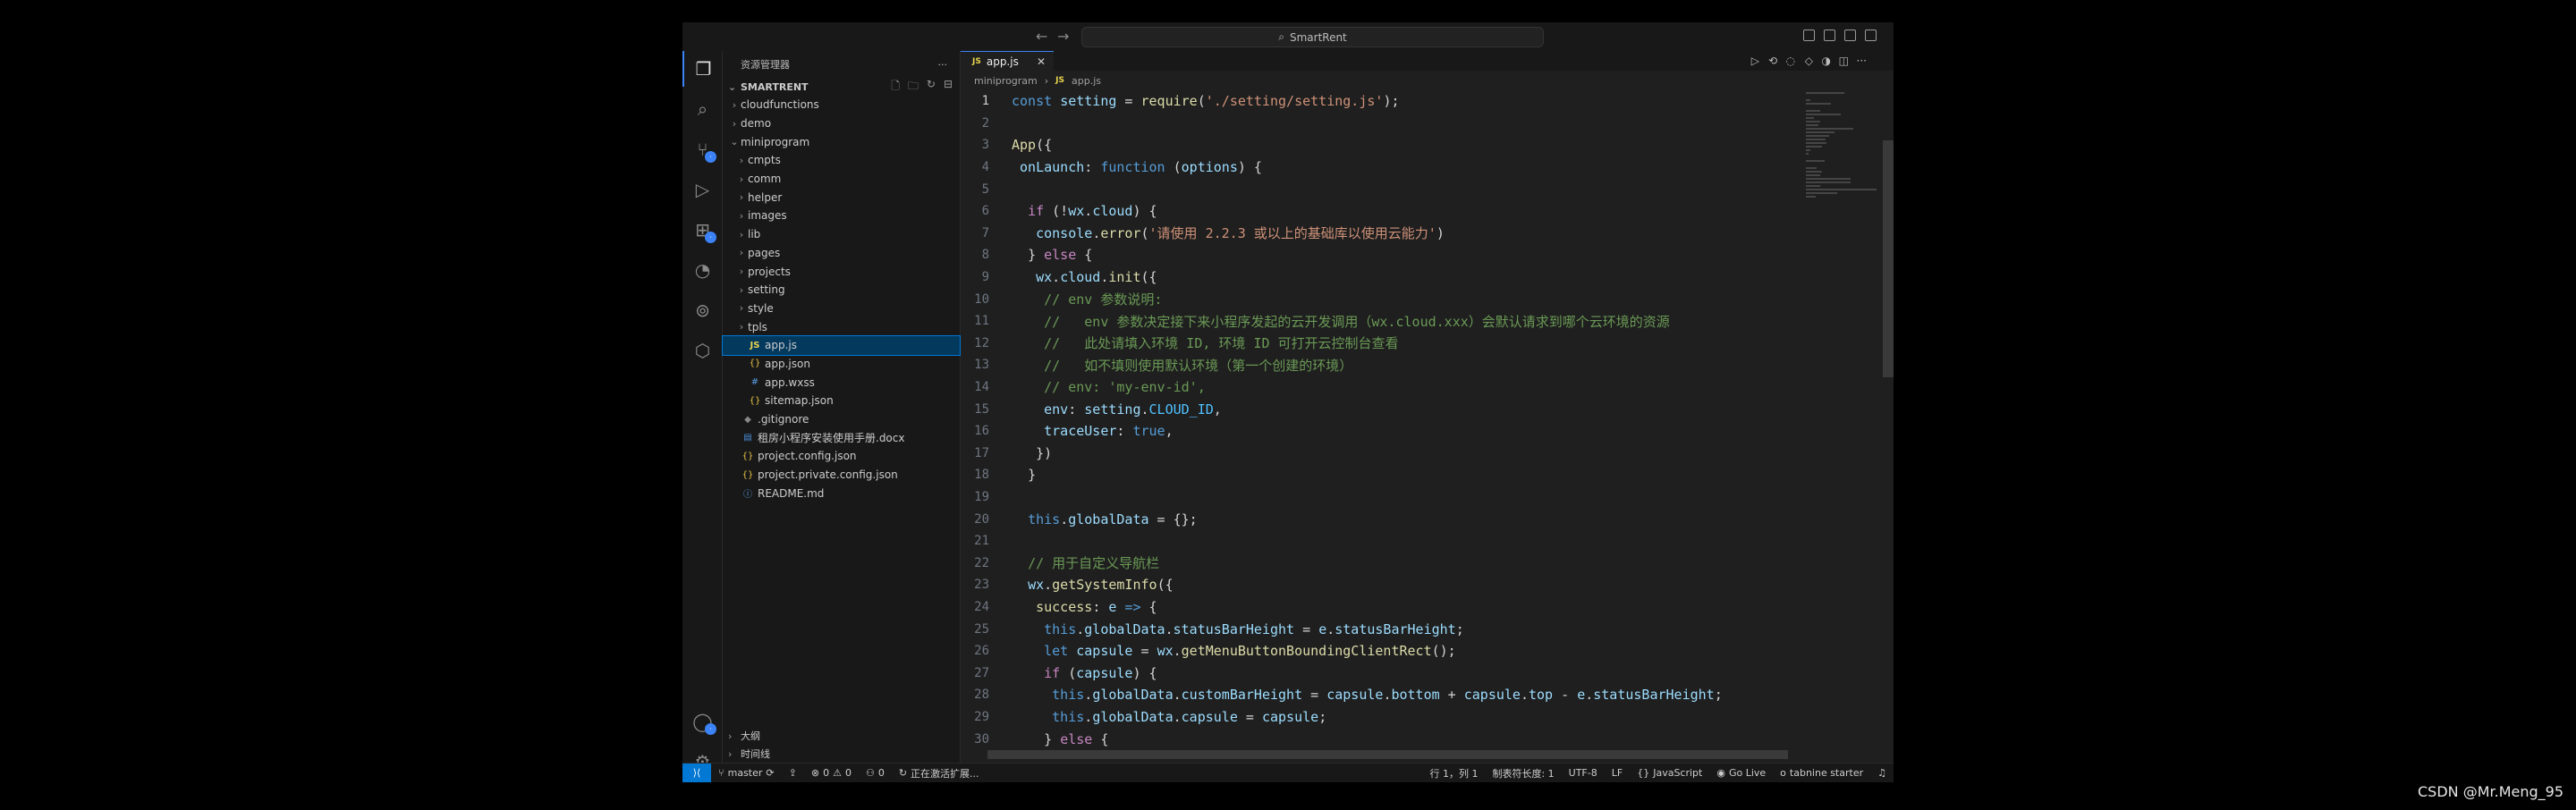  Describe the element at coordinates (841, 382) in the screenshot. I see `tree-file: # app.wxss` at that location.